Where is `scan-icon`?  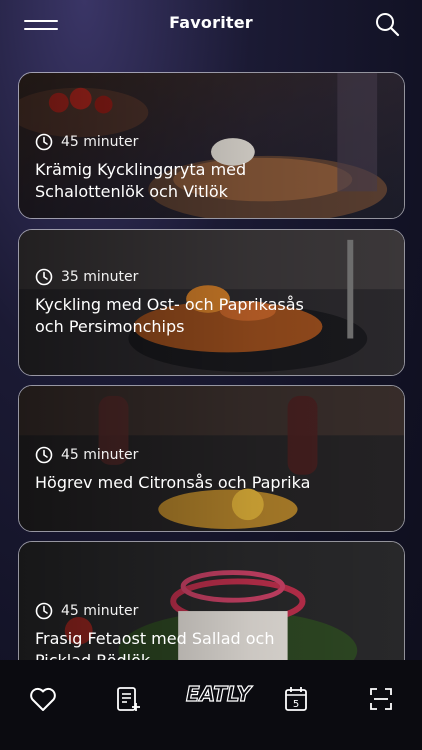 scan-icon is located at coordinates (381, 699).